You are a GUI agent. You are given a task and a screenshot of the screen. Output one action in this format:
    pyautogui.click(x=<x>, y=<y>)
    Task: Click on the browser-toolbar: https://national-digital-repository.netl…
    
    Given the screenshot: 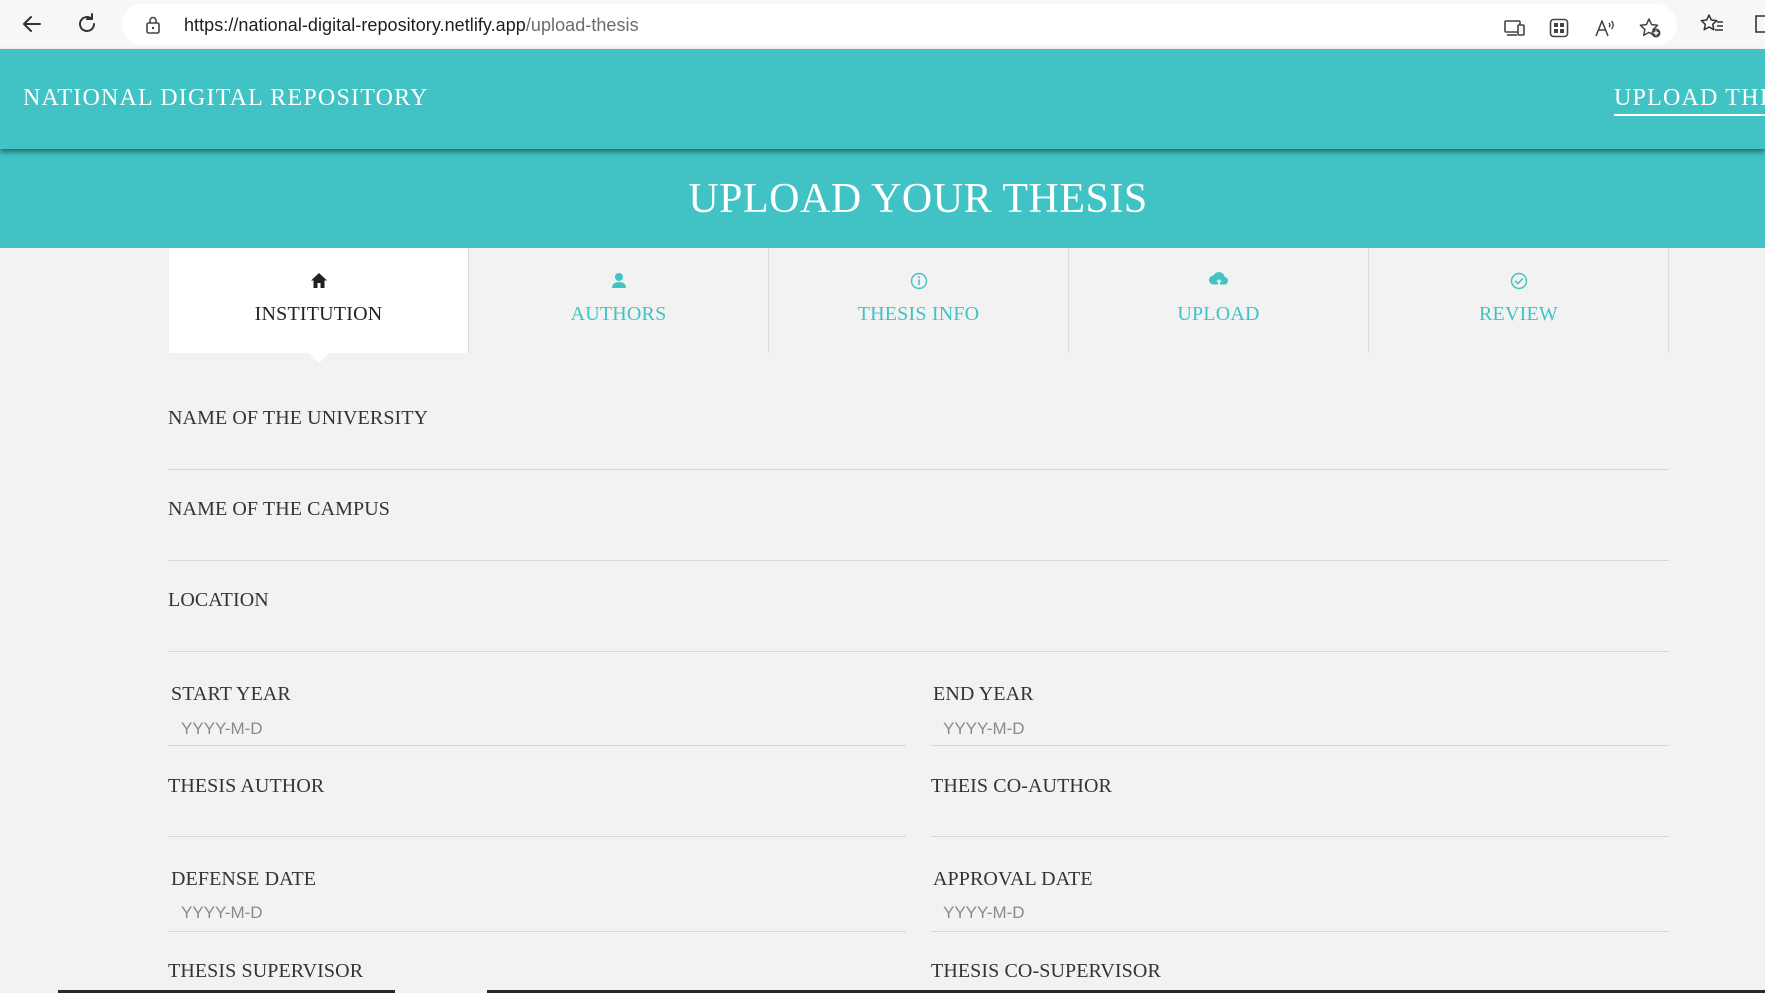 What is the action you would take?
    pyautogui.click(x=882, y=25)
    